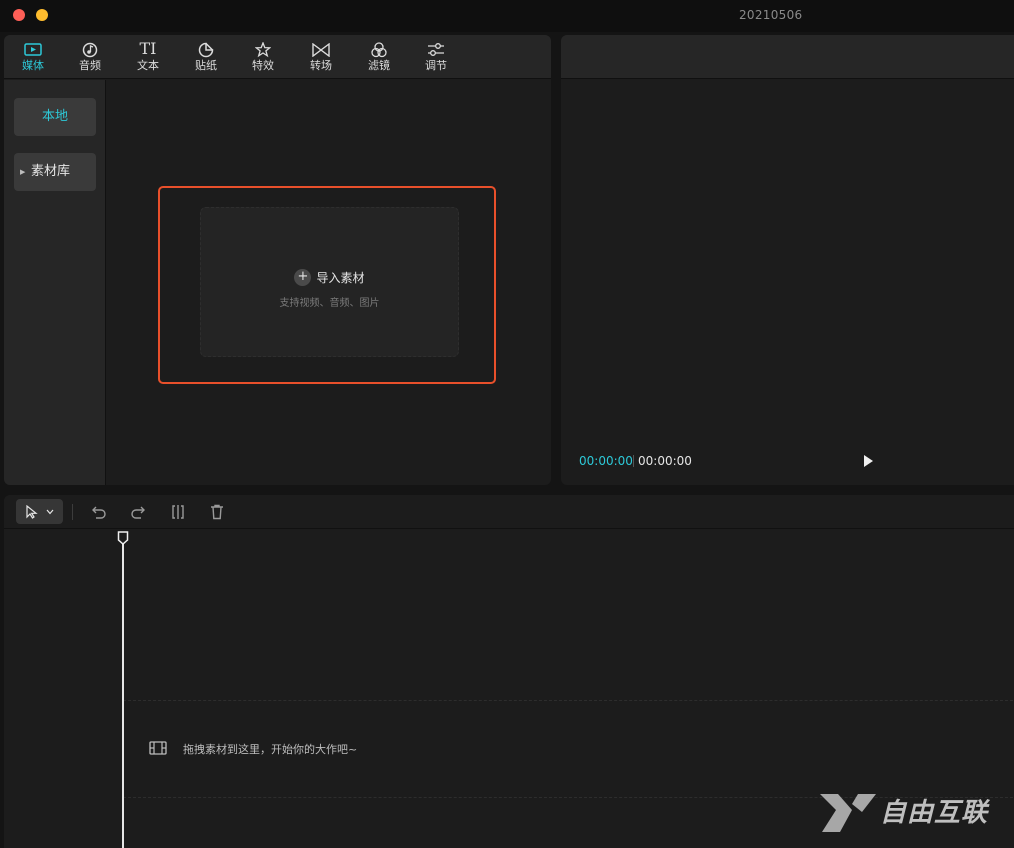 This screenshot has height=848, width=1014. Describe the element at coordinates (633, 461) in the screenshot. I see `time-separator` at that location.